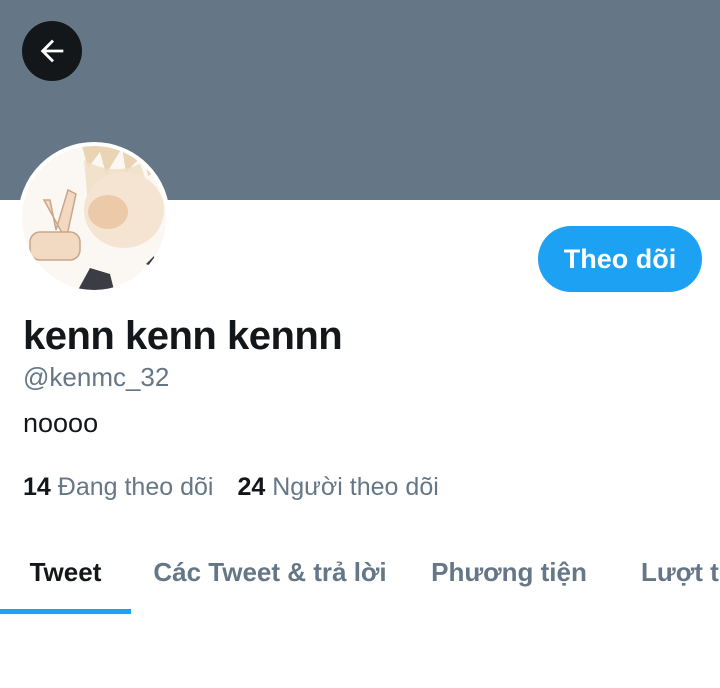 The width and height of the screenshot is (720, 688). I want to click on followers-stat: 24 Người theo dõi, so click(337, 487).